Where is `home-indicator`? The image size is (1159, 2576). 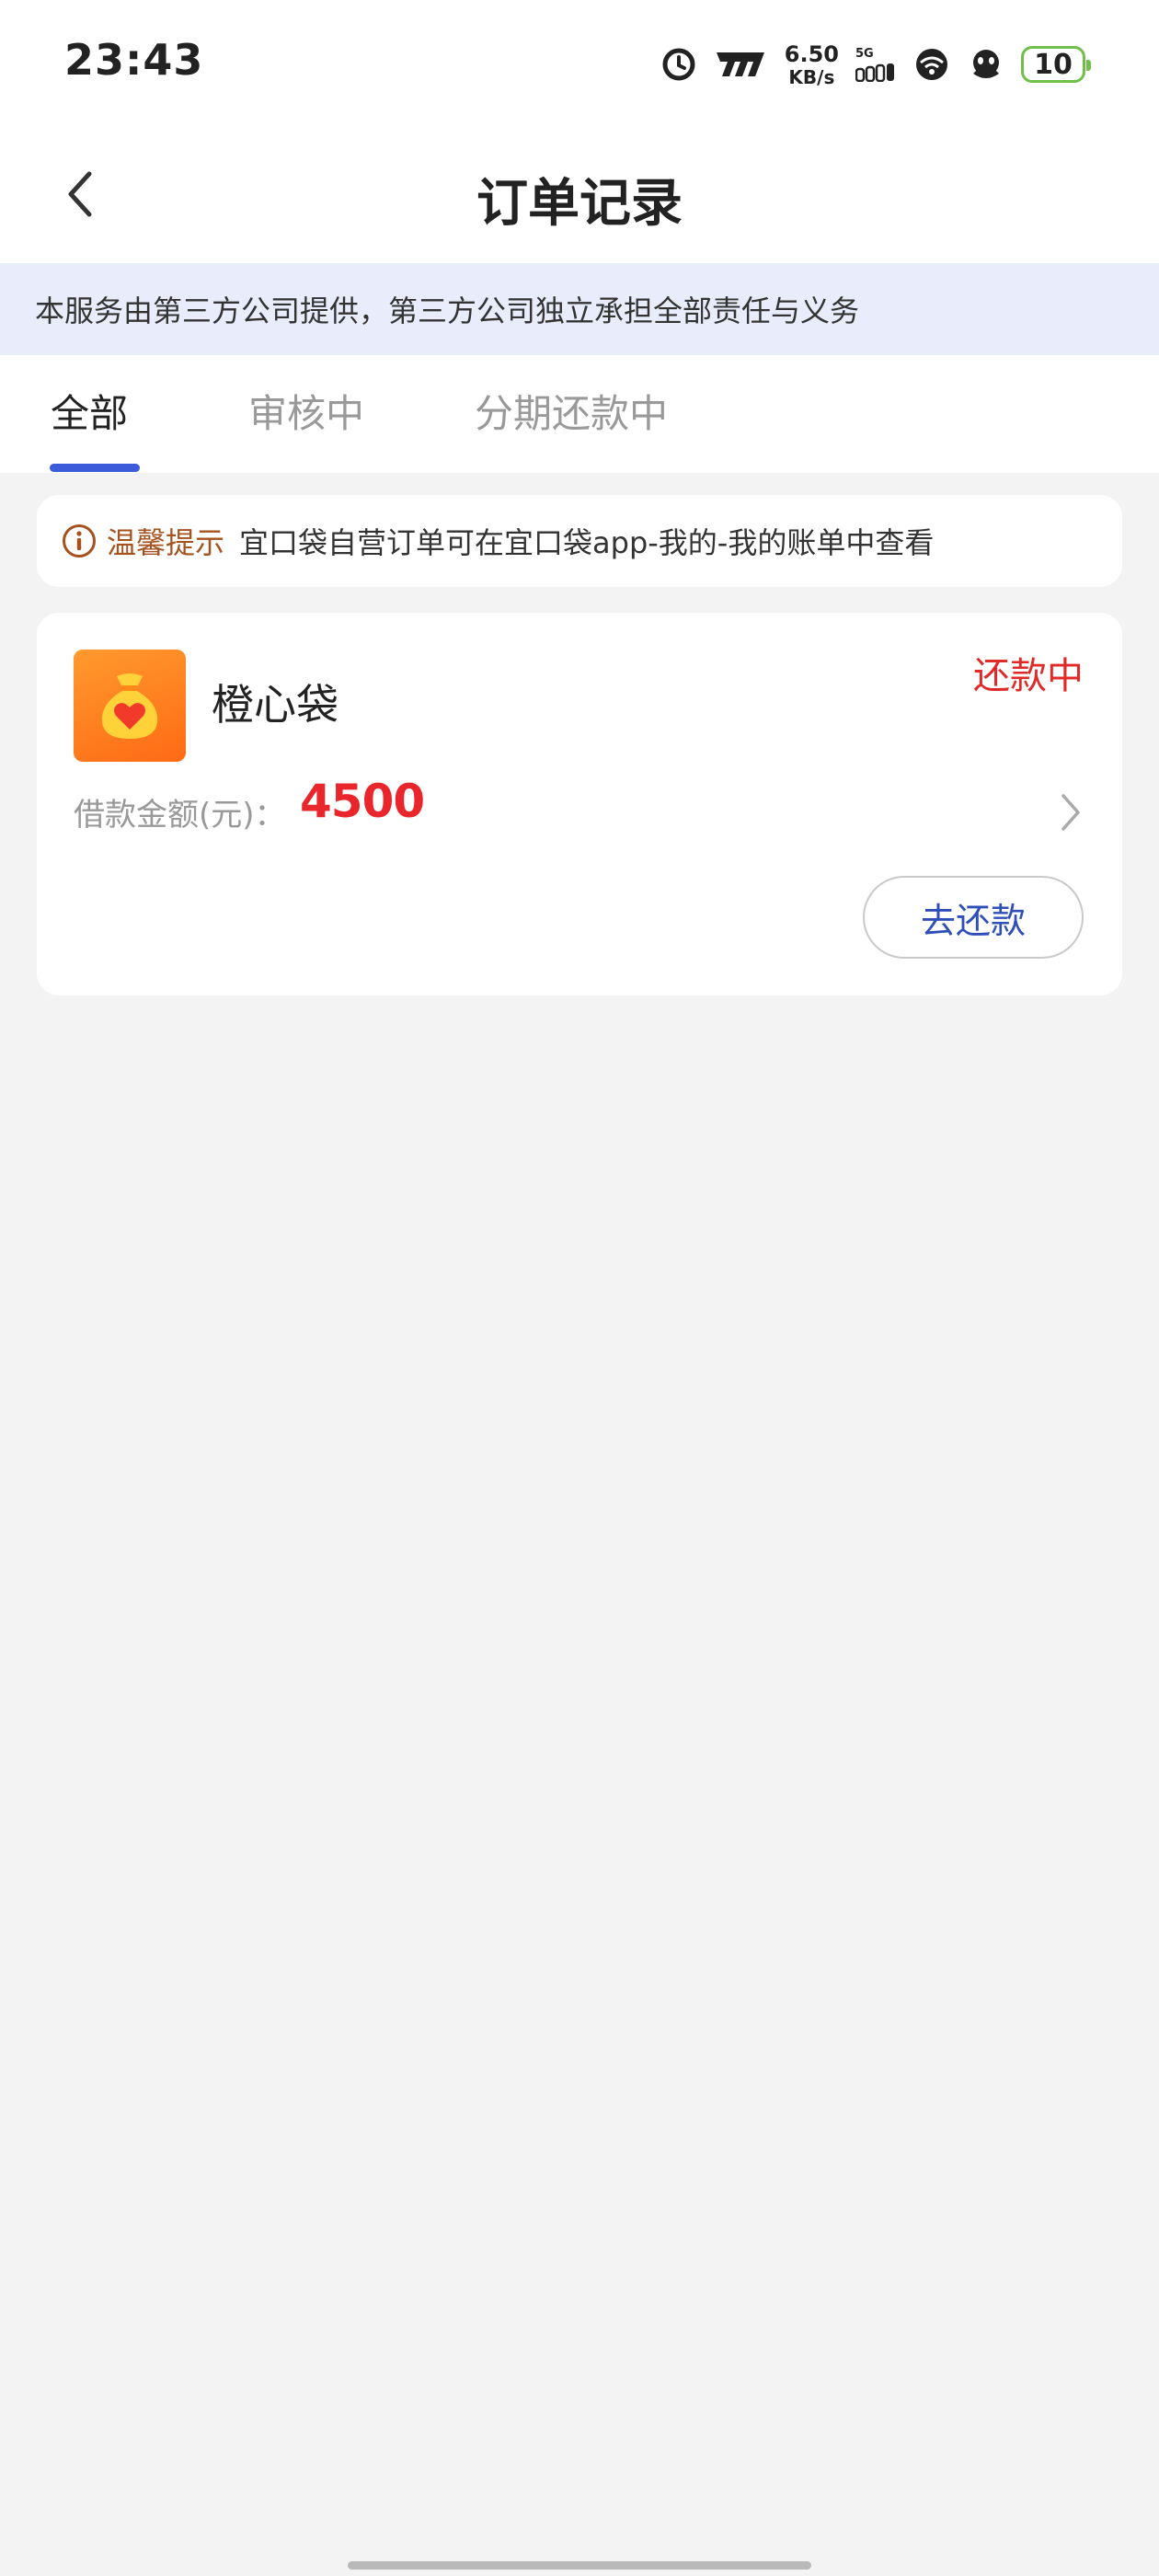 home-indicator is located at coordinates (579, 2565).